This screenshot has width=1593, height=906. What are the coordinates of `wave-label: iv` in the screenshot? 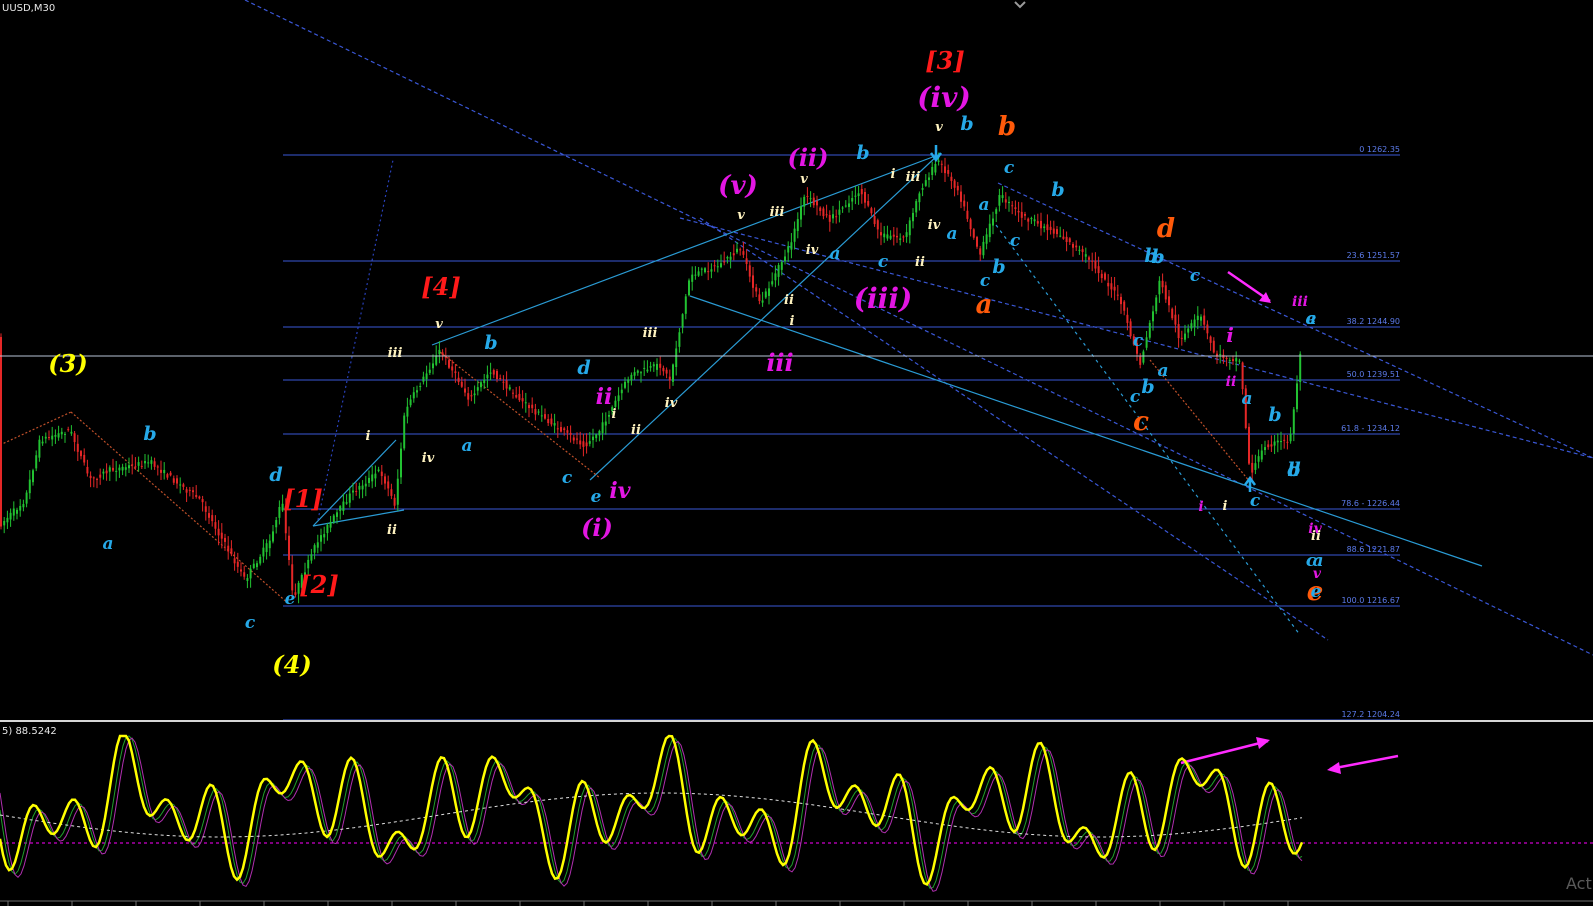 It's located at (619, 491).